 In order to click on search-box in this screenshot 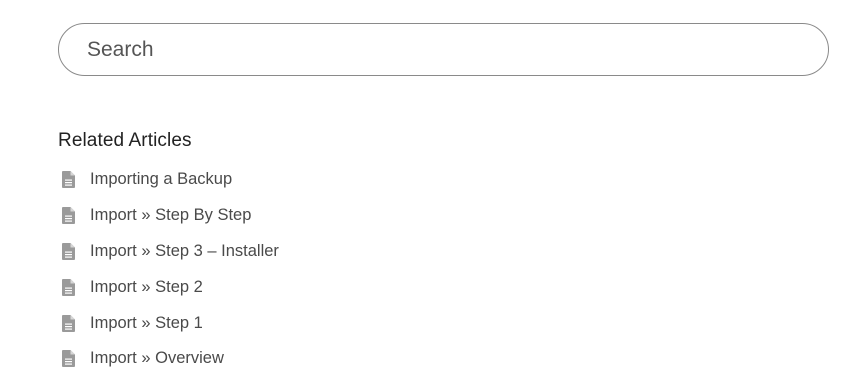, I will do `click(443, 49)`.